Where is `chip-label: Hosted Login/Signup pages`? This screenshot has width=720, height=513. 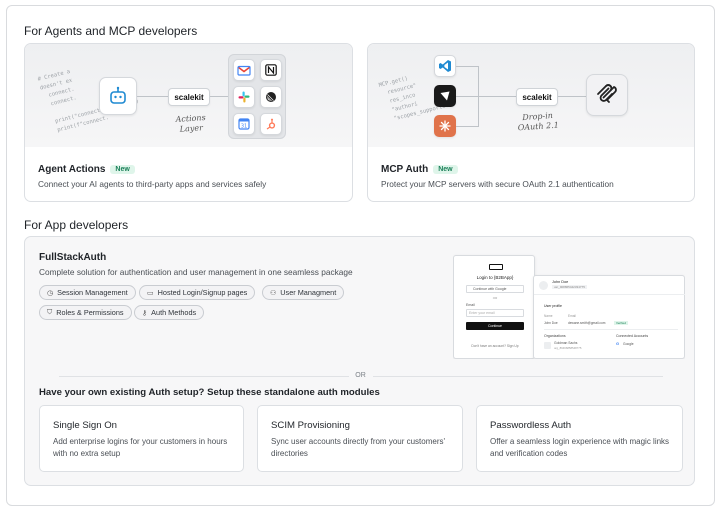 chip-label: Hosted Login/Signup pages is located at coordinates (202, 292).